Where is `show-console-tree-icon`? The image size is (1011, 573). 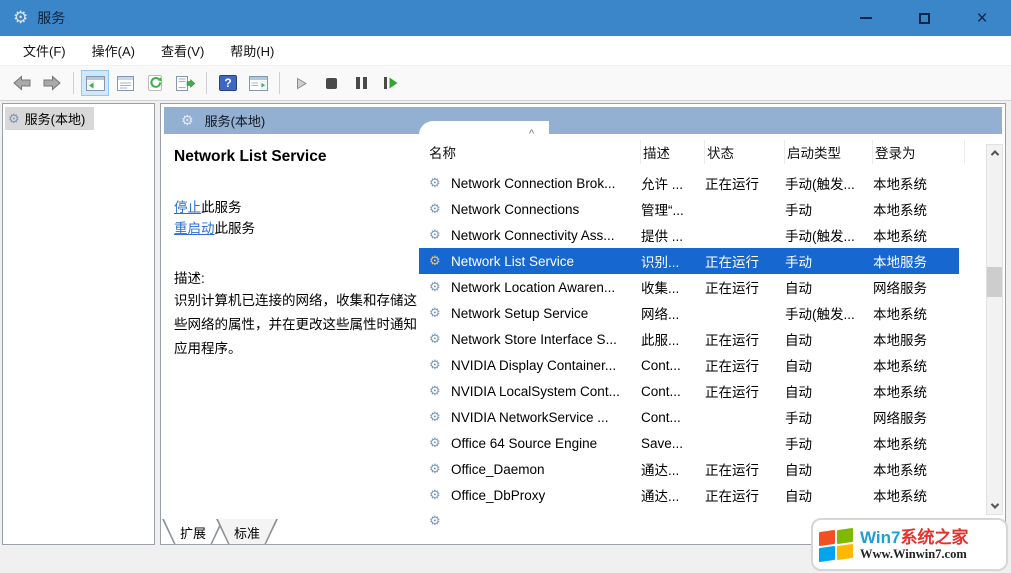 show-console-tree-icon is located at coordinates (95, 83).